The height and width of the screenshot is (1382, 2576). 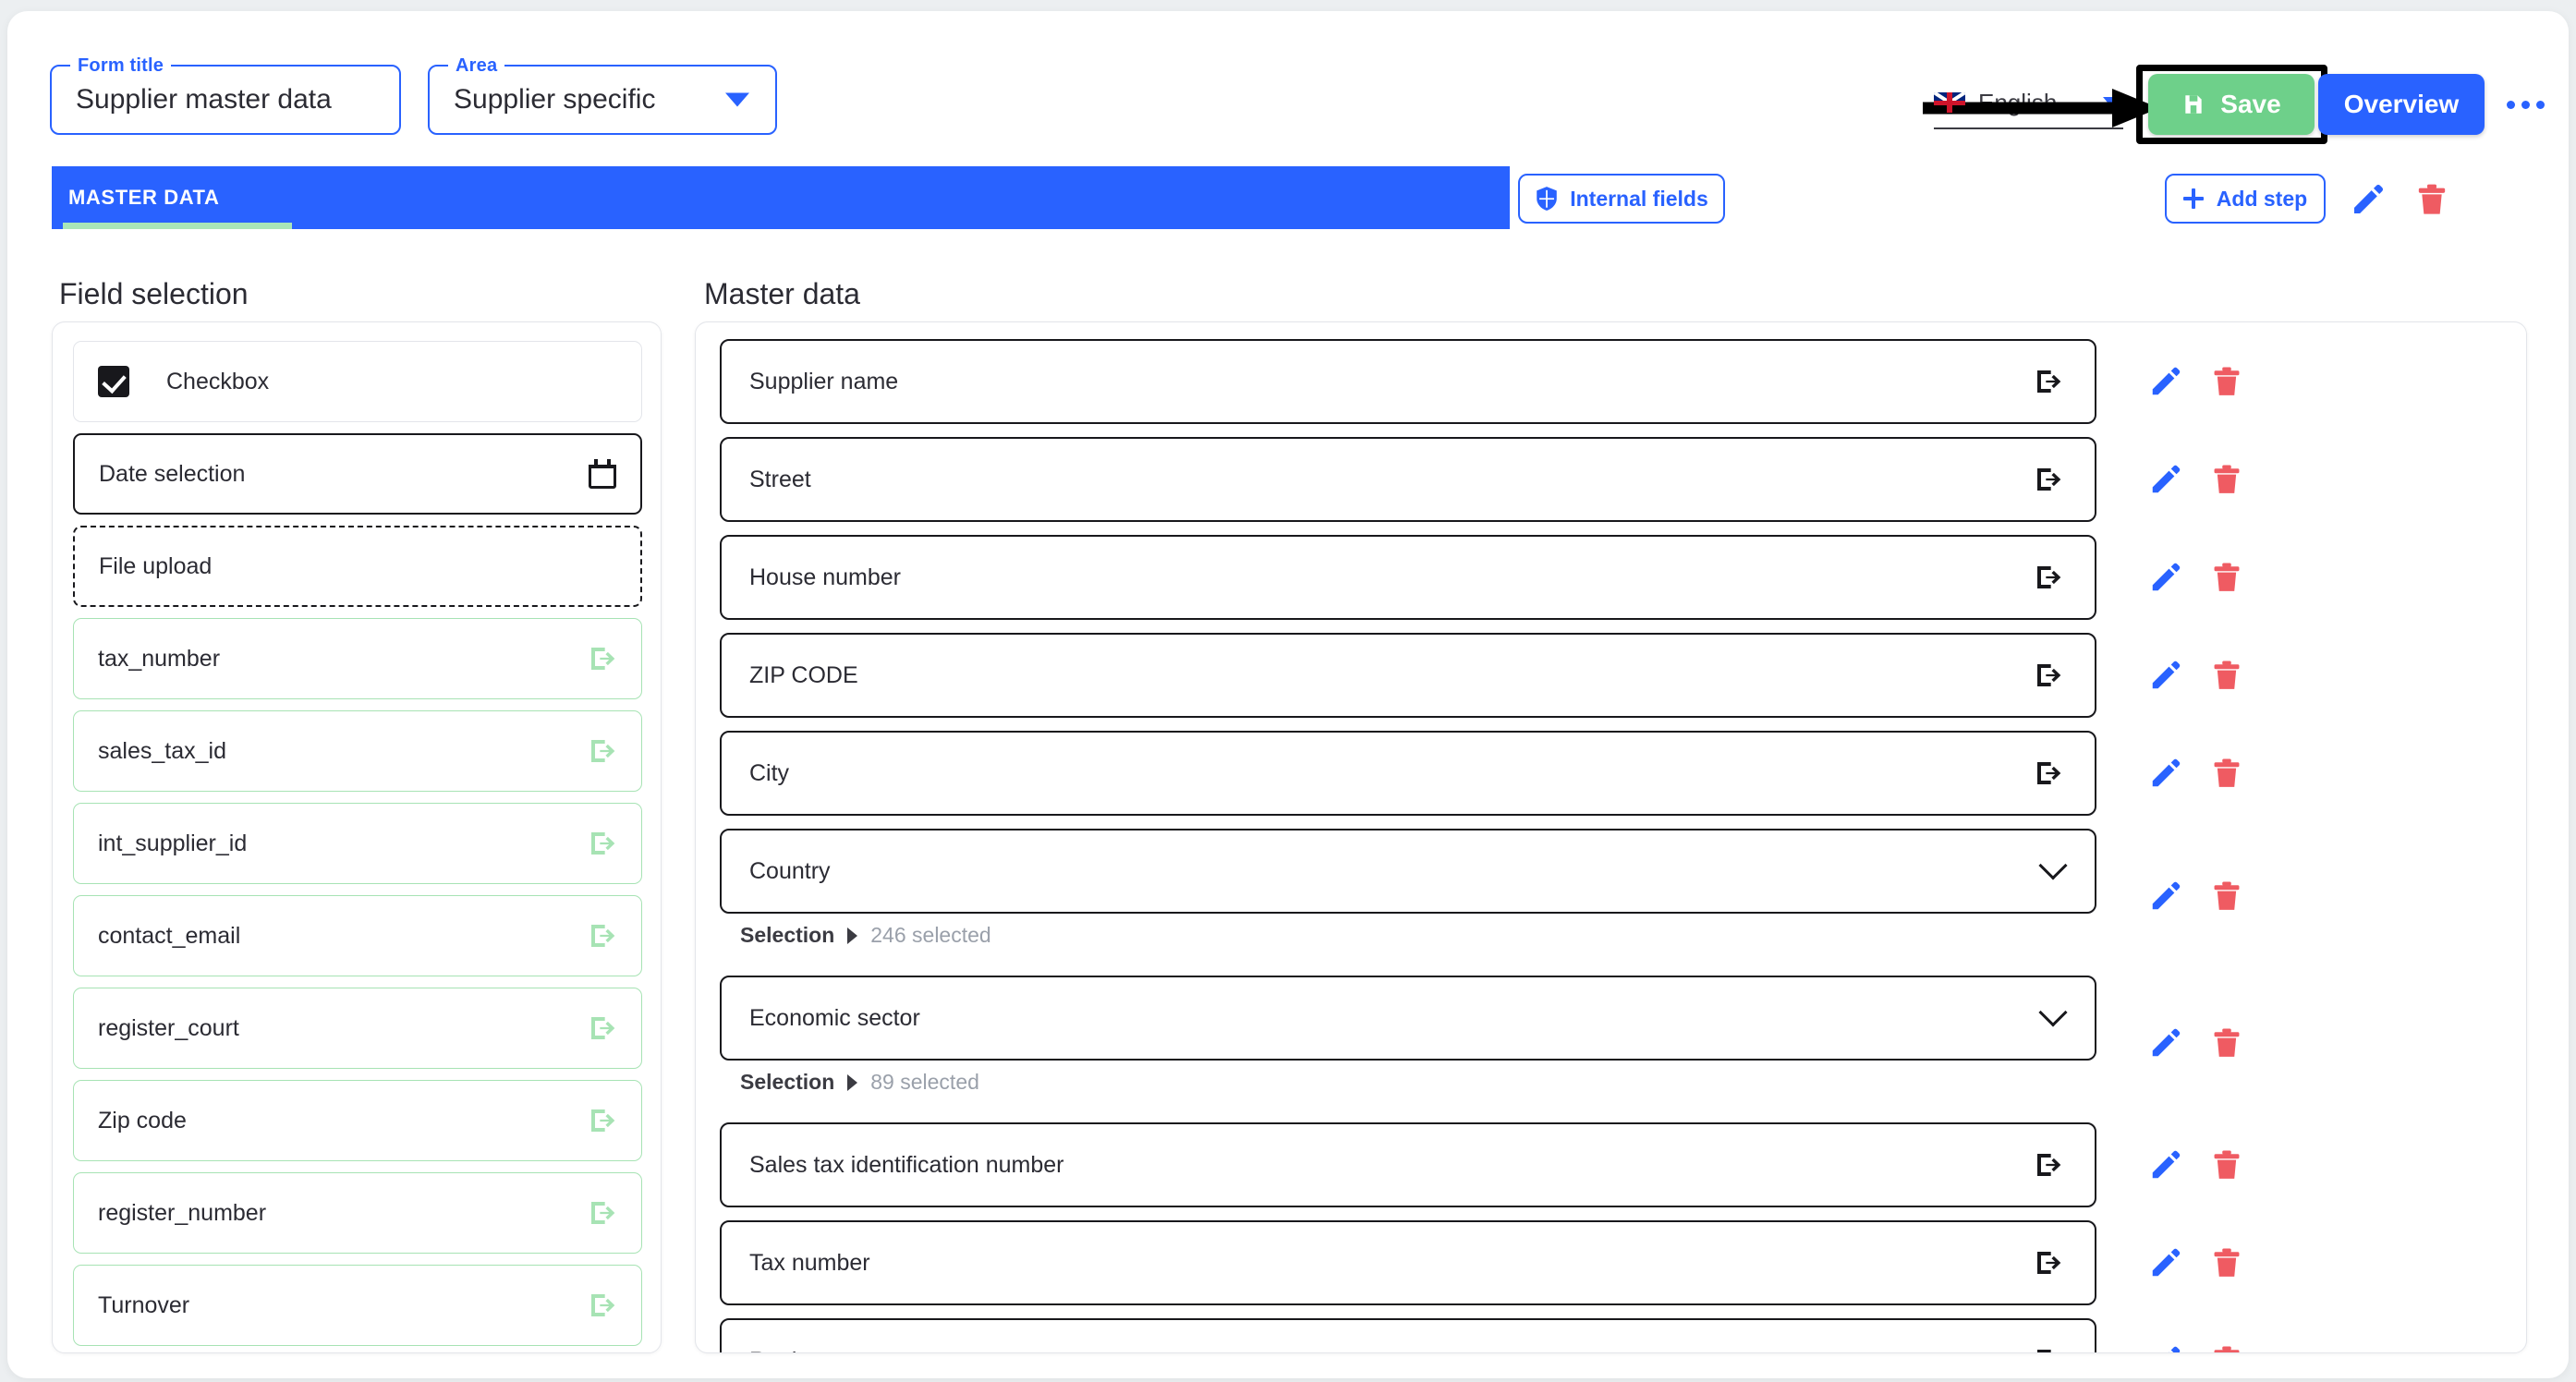 I want to click on field-selection-item: Zip code, so click(x=357, y=1120).